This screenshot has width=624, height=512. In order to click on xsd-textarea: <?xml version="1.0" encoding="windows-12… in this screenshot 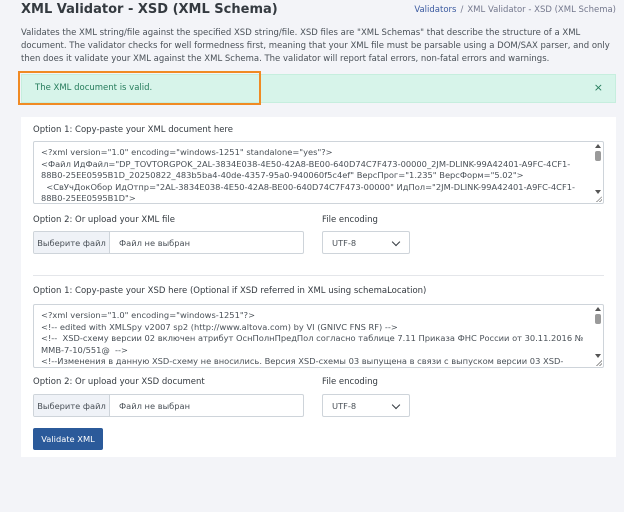, I will do `click(318, 336)`.